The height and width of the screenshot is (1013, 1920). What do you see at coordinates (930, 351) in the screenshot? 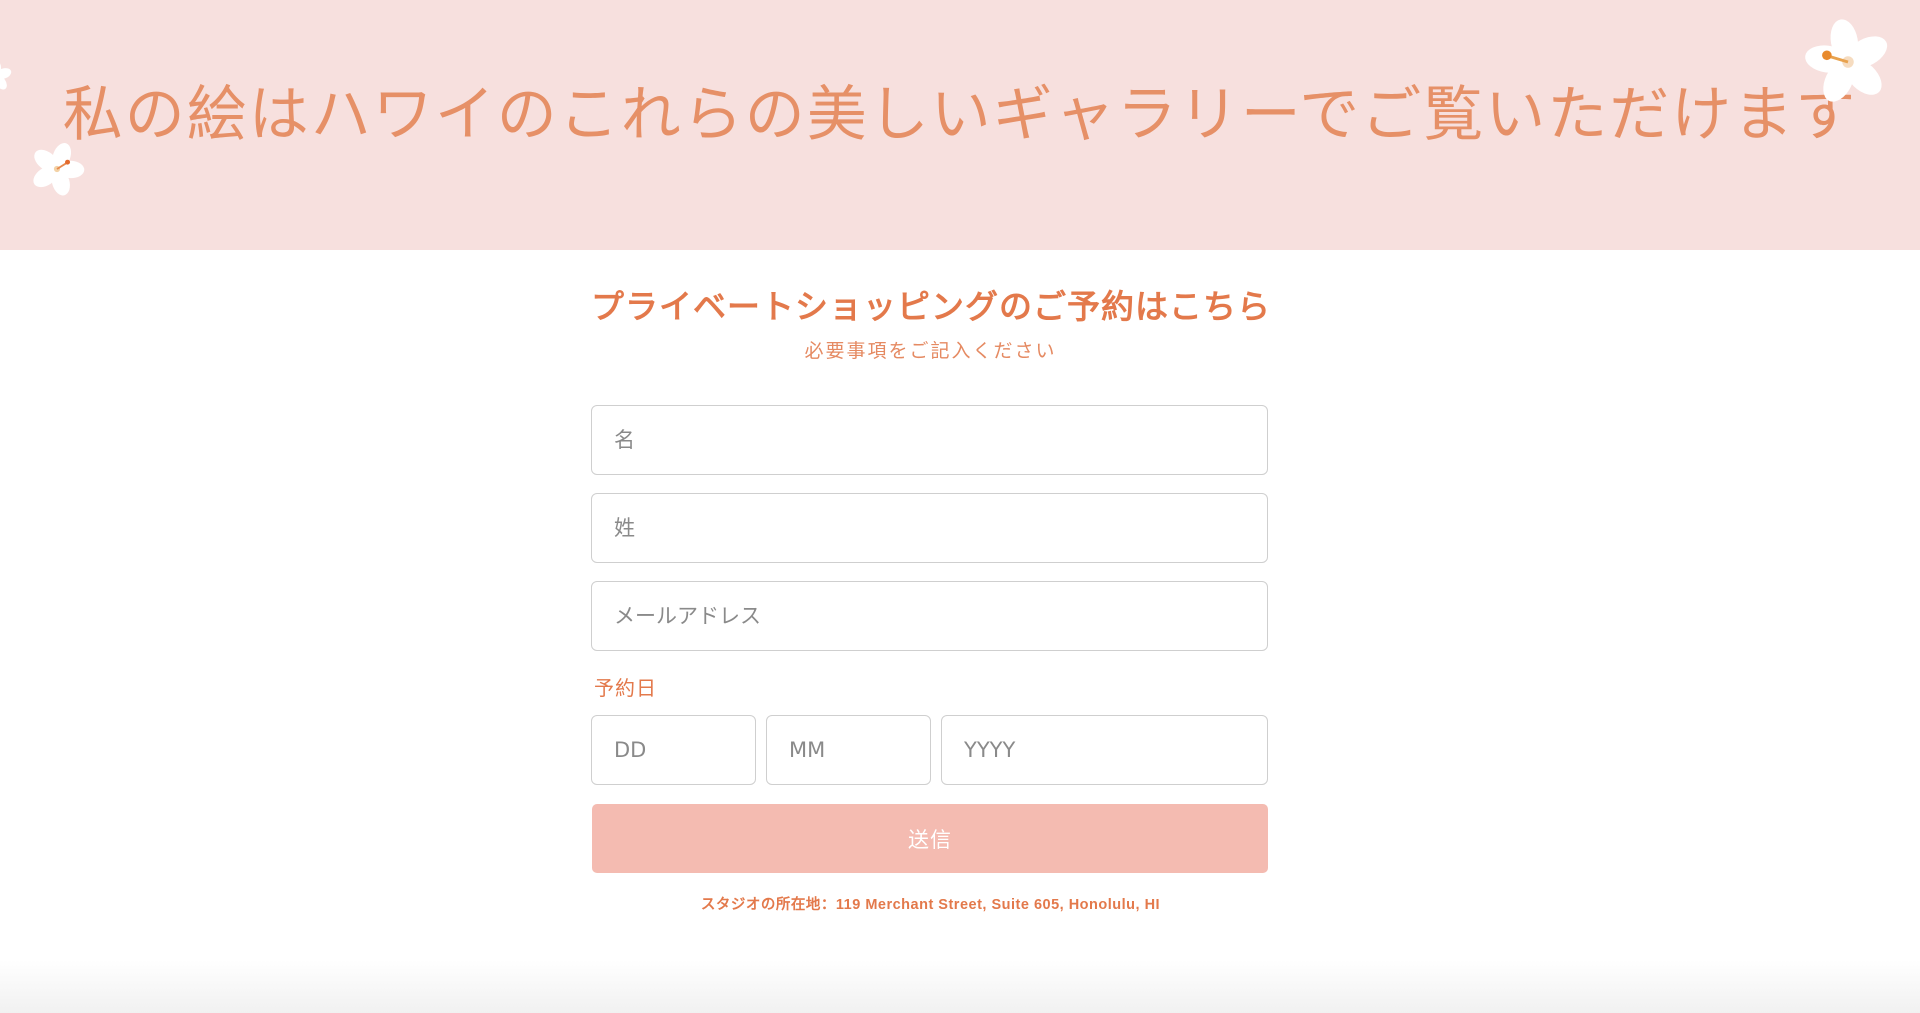
I see `form-subheading: 必要事項をご記入ください` at bounding box center [930, 351].